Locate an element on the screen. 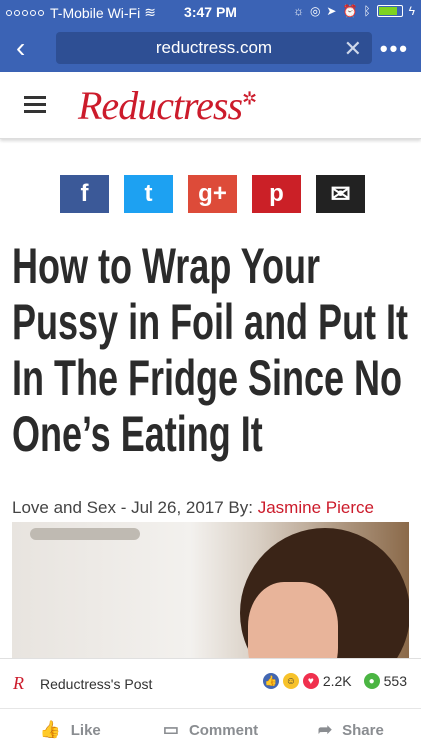  site-logo: Reductress✲ is located at coordinates (167, 105).